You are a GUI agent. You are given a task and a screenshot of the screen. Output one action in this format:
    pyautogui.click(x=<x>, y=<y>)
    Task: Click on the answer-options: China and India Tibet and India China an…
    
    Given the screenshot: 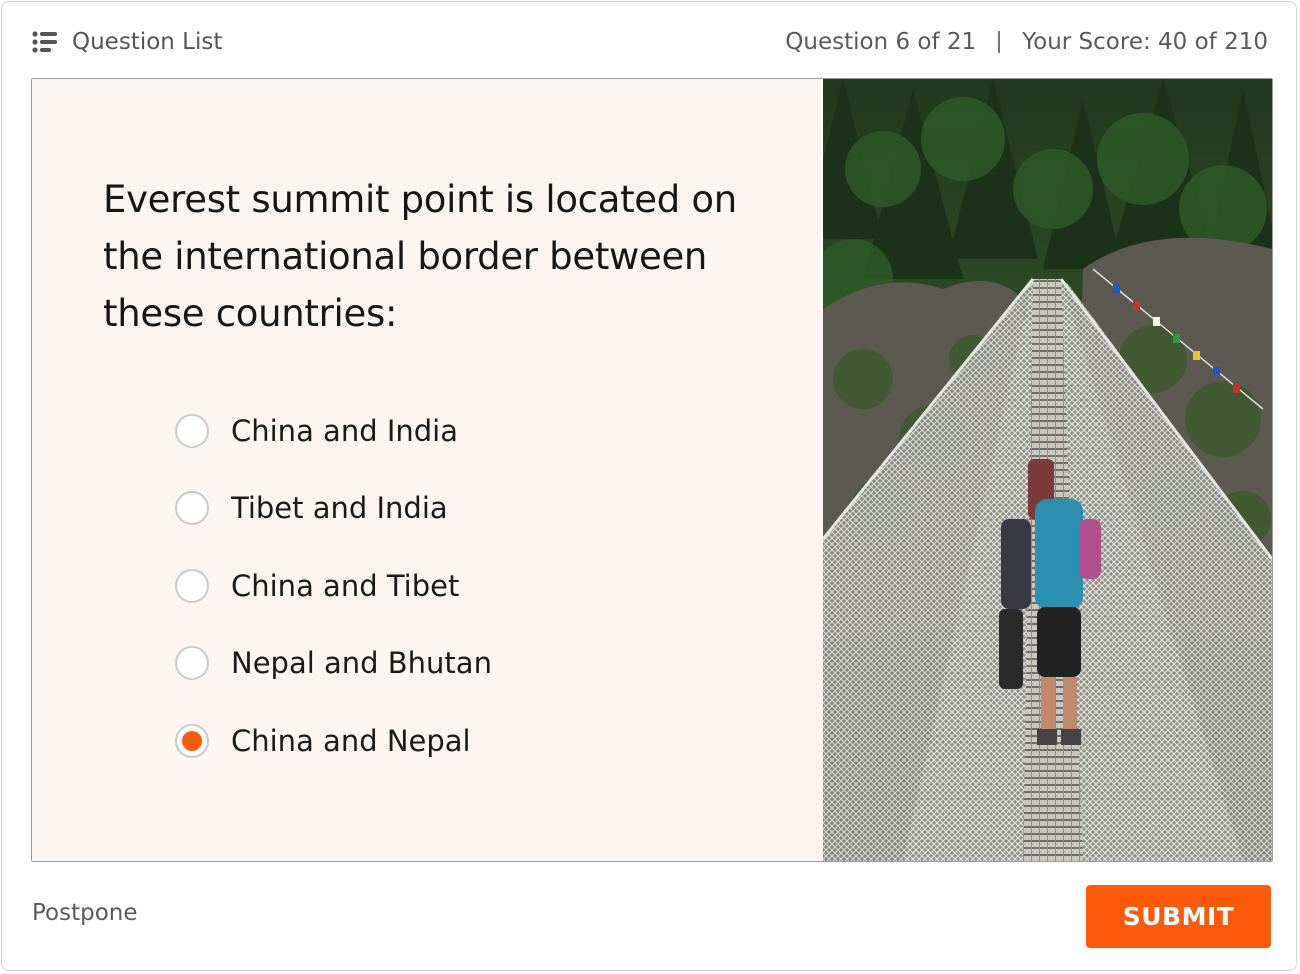 What is the action you would take?
    pyautogui.click(x=333, y=586)
    